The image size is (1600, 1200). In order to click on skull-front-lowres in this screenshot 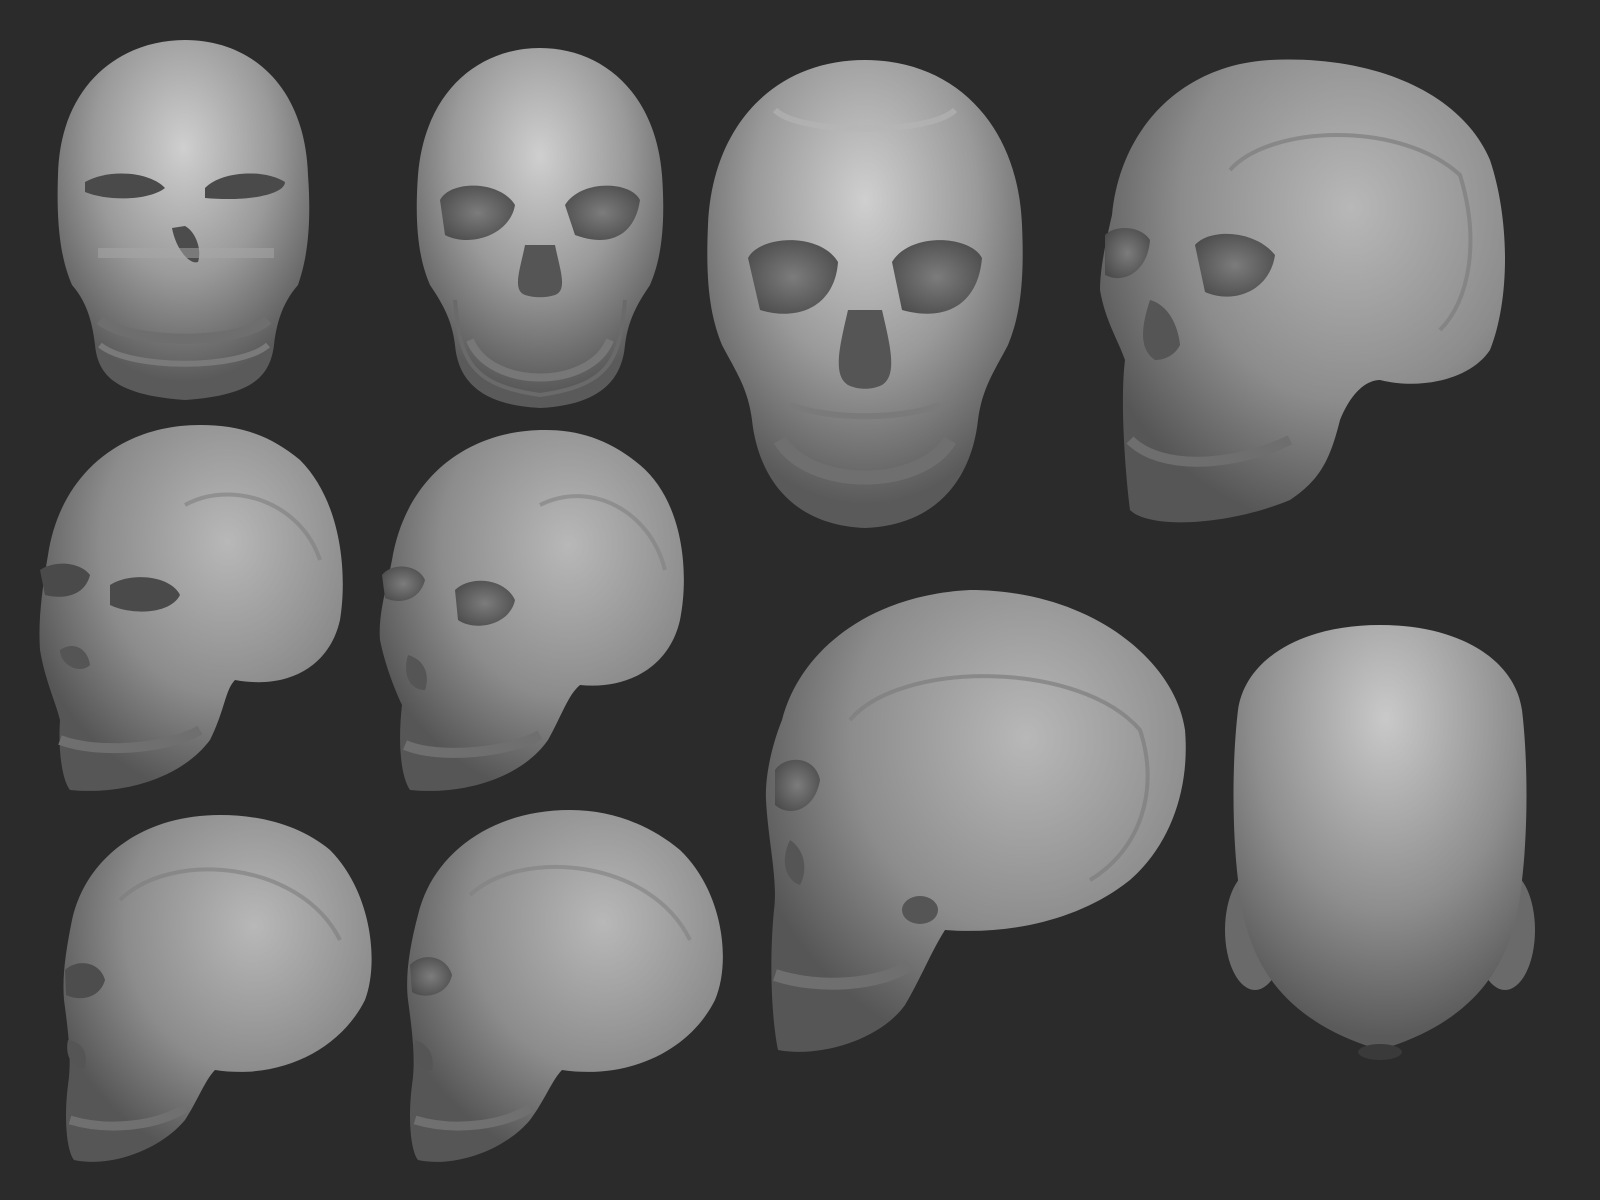, I will do `click(183, 220)`.